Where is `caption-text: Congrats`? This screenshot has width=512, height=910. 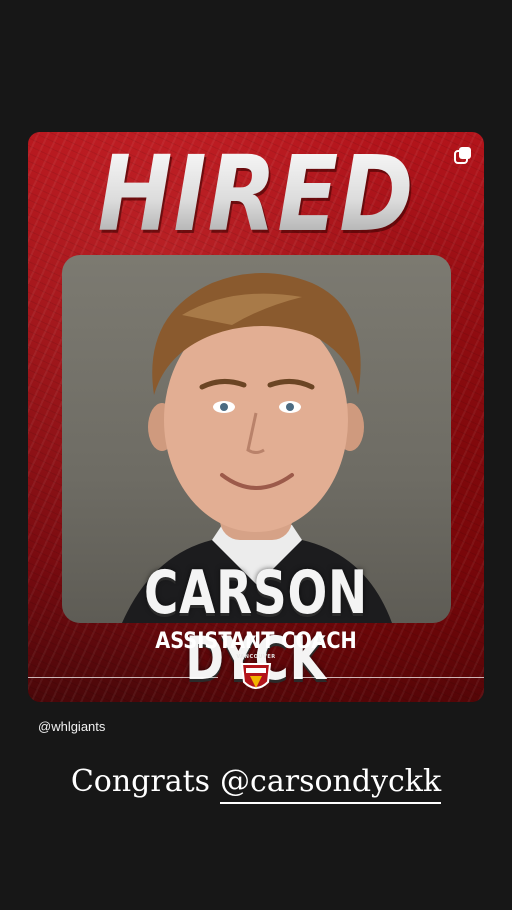
caption-text: Congrats is located at coordinates (140, 781).